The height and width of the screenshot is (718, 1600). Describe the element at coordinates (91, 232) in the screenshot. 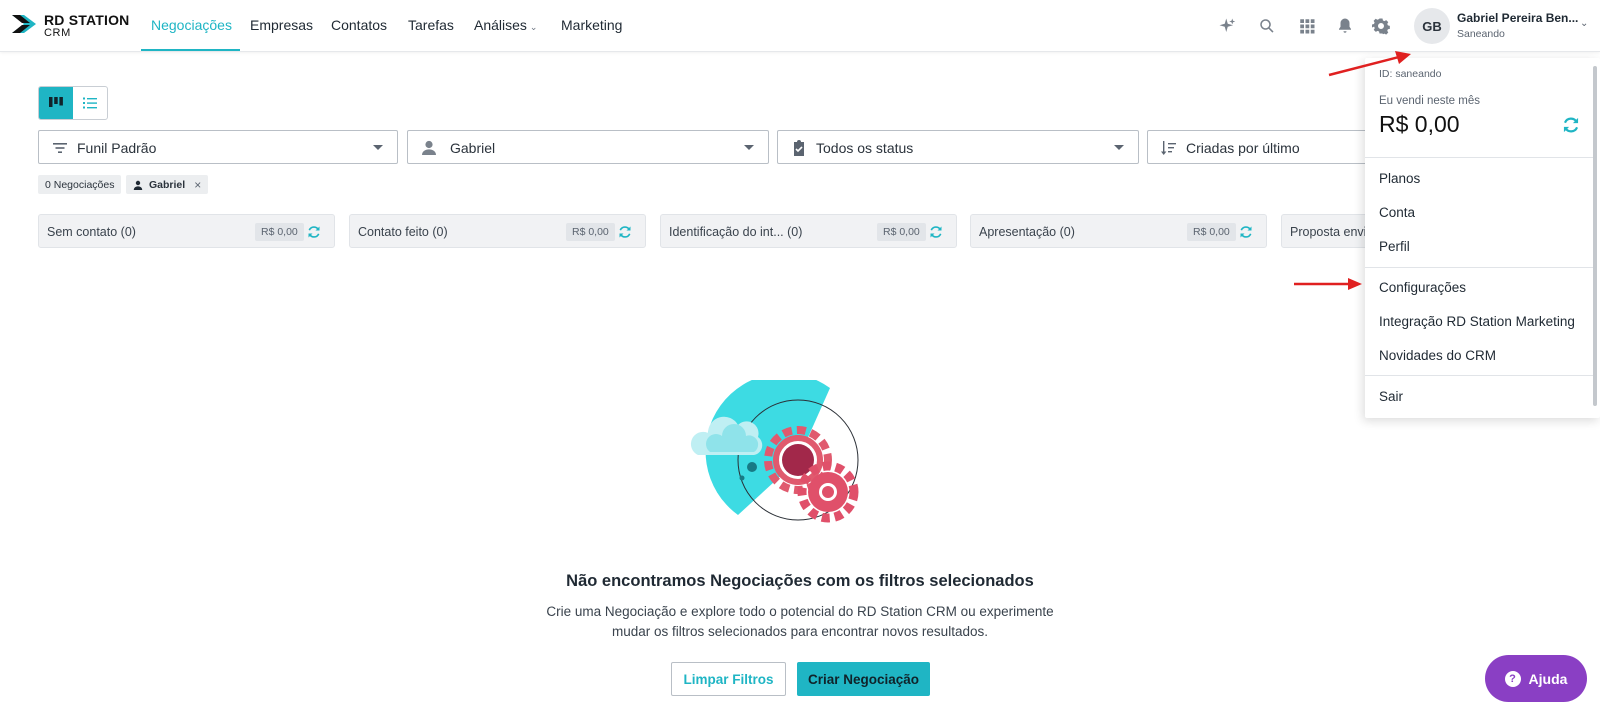

I see `stage-name: Sem contato (0)` at that location.